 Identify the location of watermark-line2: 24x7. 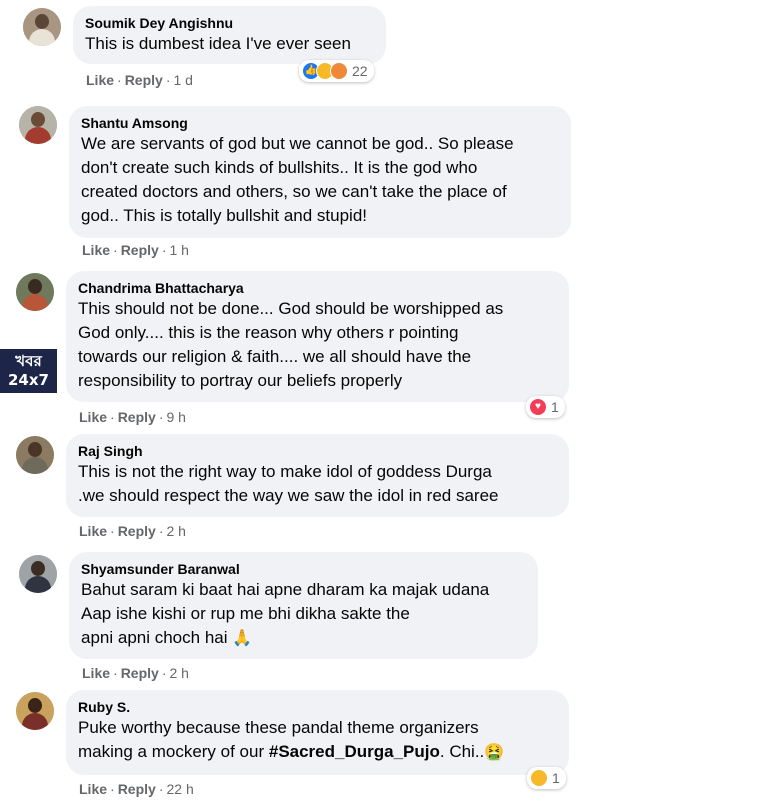
(28, 380).